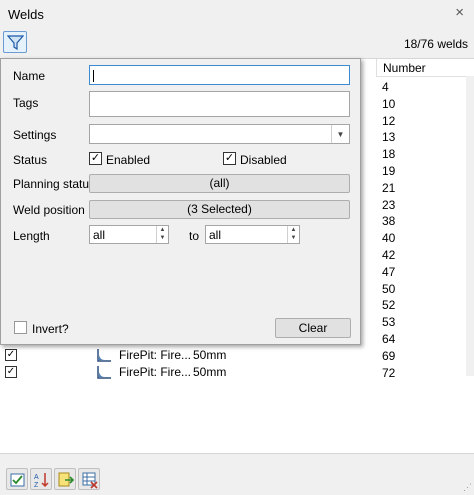  I want to click on invert-checkbox, so click(20, 327).